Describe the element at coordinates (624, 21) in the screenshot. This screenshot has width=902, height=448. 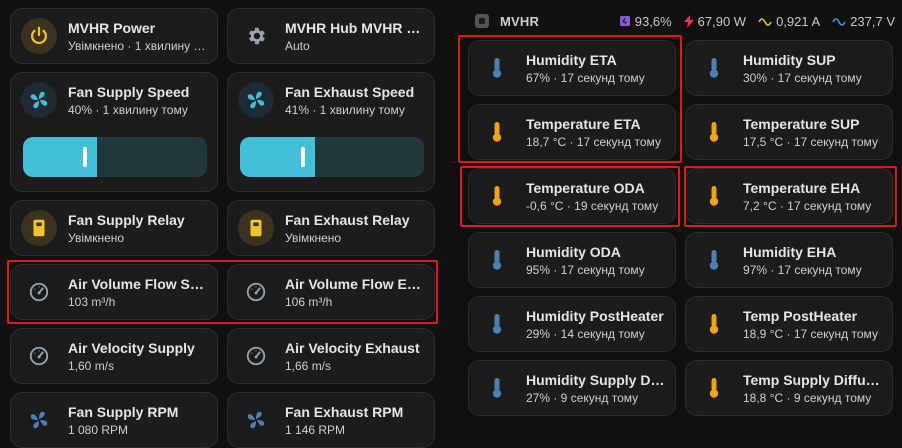
I see `battery-icon` at that location.